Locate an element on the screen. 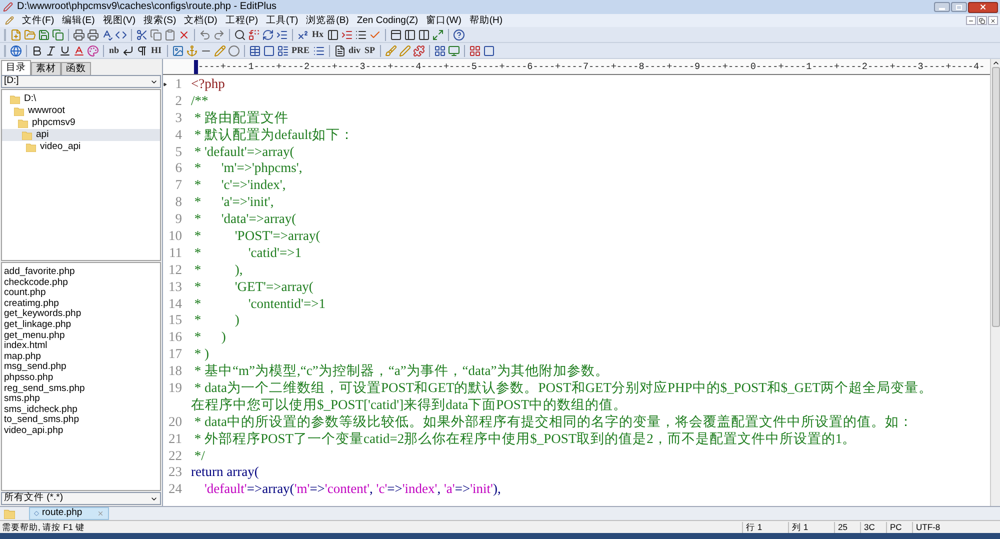 Image resolution: width=1000 pixels, height=539 pixels. file-list-item: get_linkage.php is located at coordinates (38, 325).